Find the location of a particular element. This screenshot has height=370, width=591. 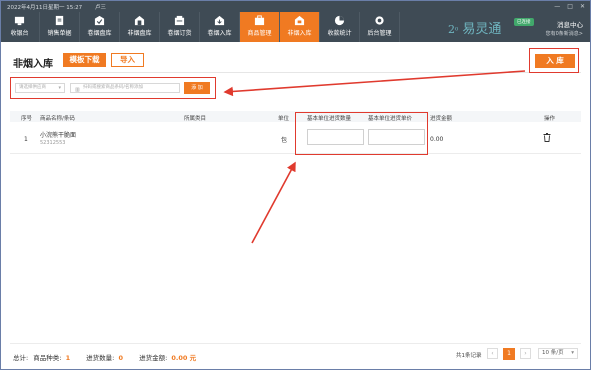

annotation-box-search is located at coordinates (113, 88).